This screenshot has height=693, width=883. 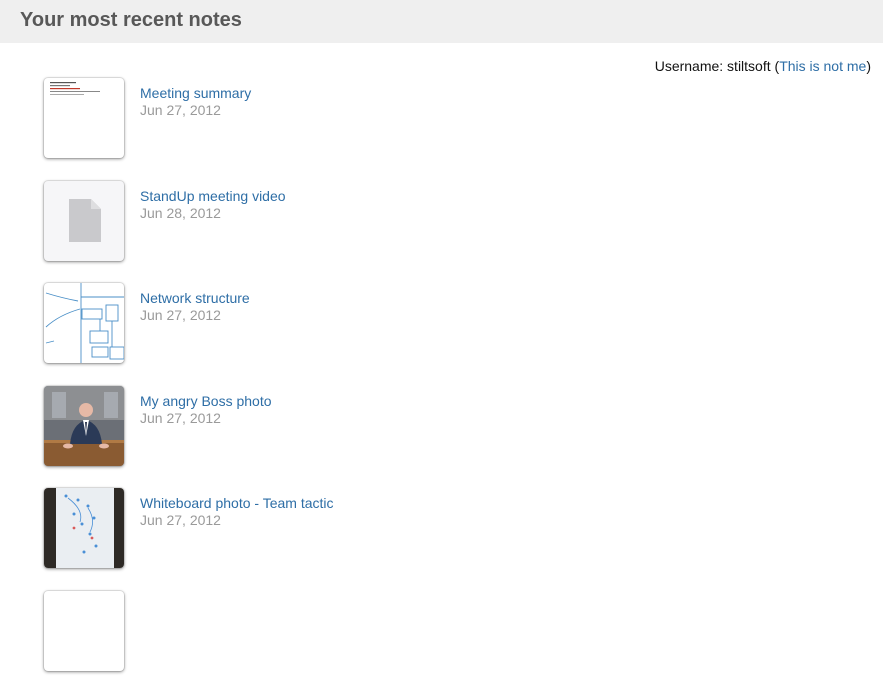 I want to click on username-line: Username: stiltsoft (This is not me), so click(x=763, y=66).